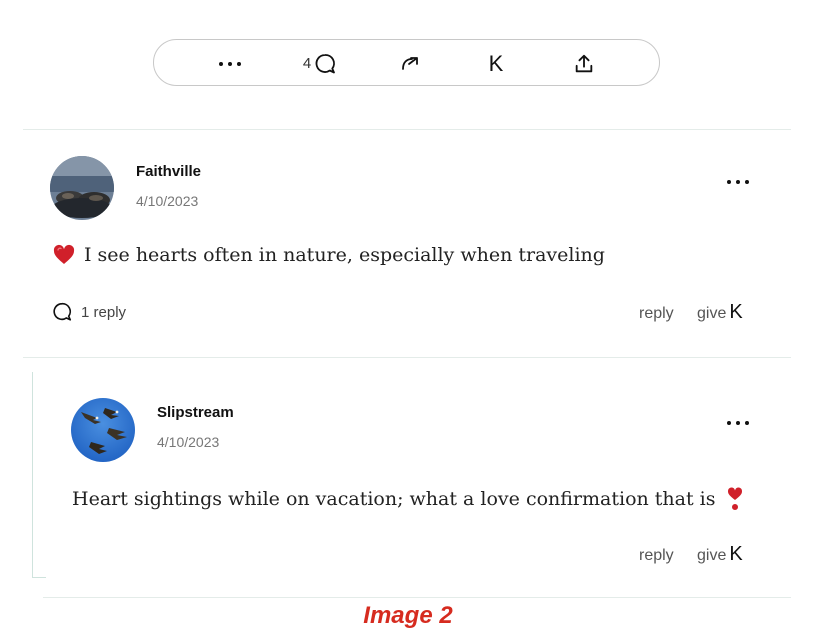  I want to click on post-action-toolbar: 4 K, so click(406, 62).